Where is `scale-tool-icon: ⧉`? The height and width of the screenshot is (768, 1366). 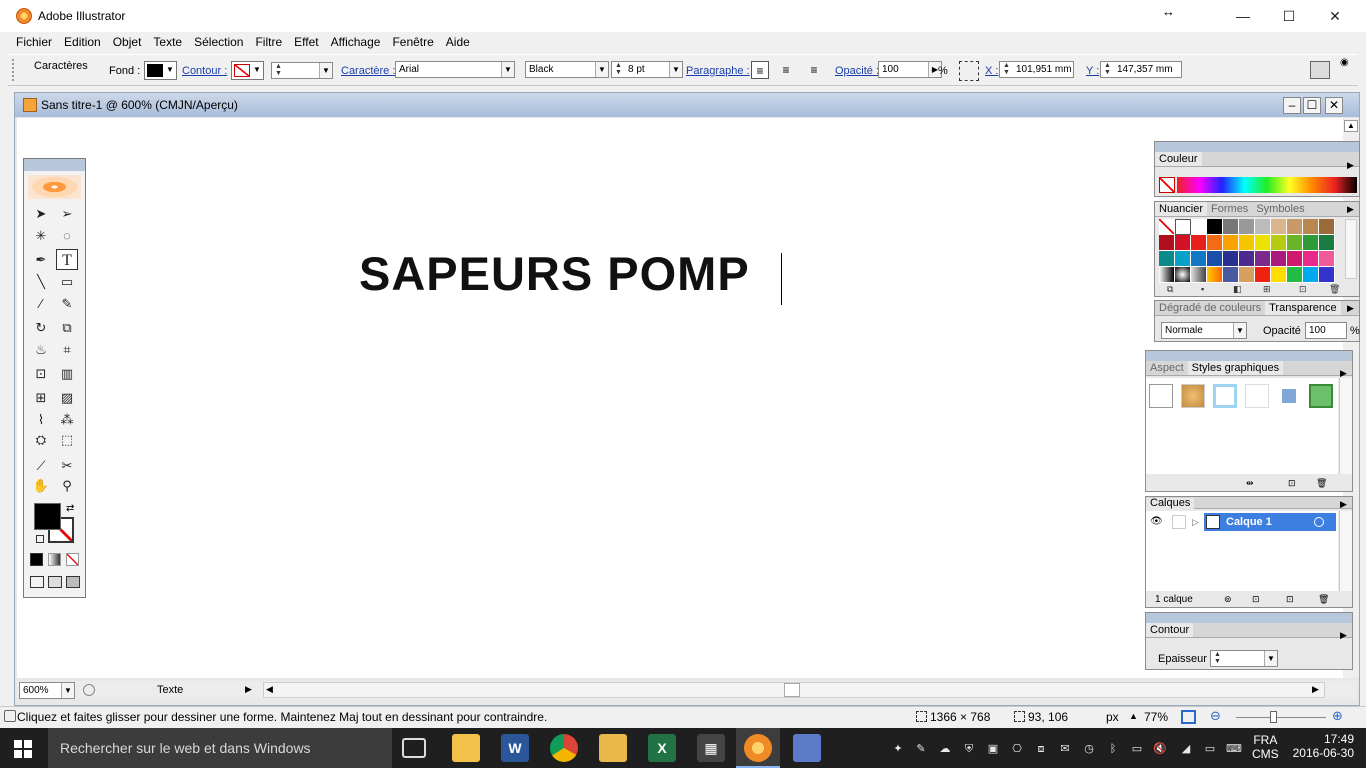 scale-tool-icon: ⧉ is located at coordinates (67, 327).